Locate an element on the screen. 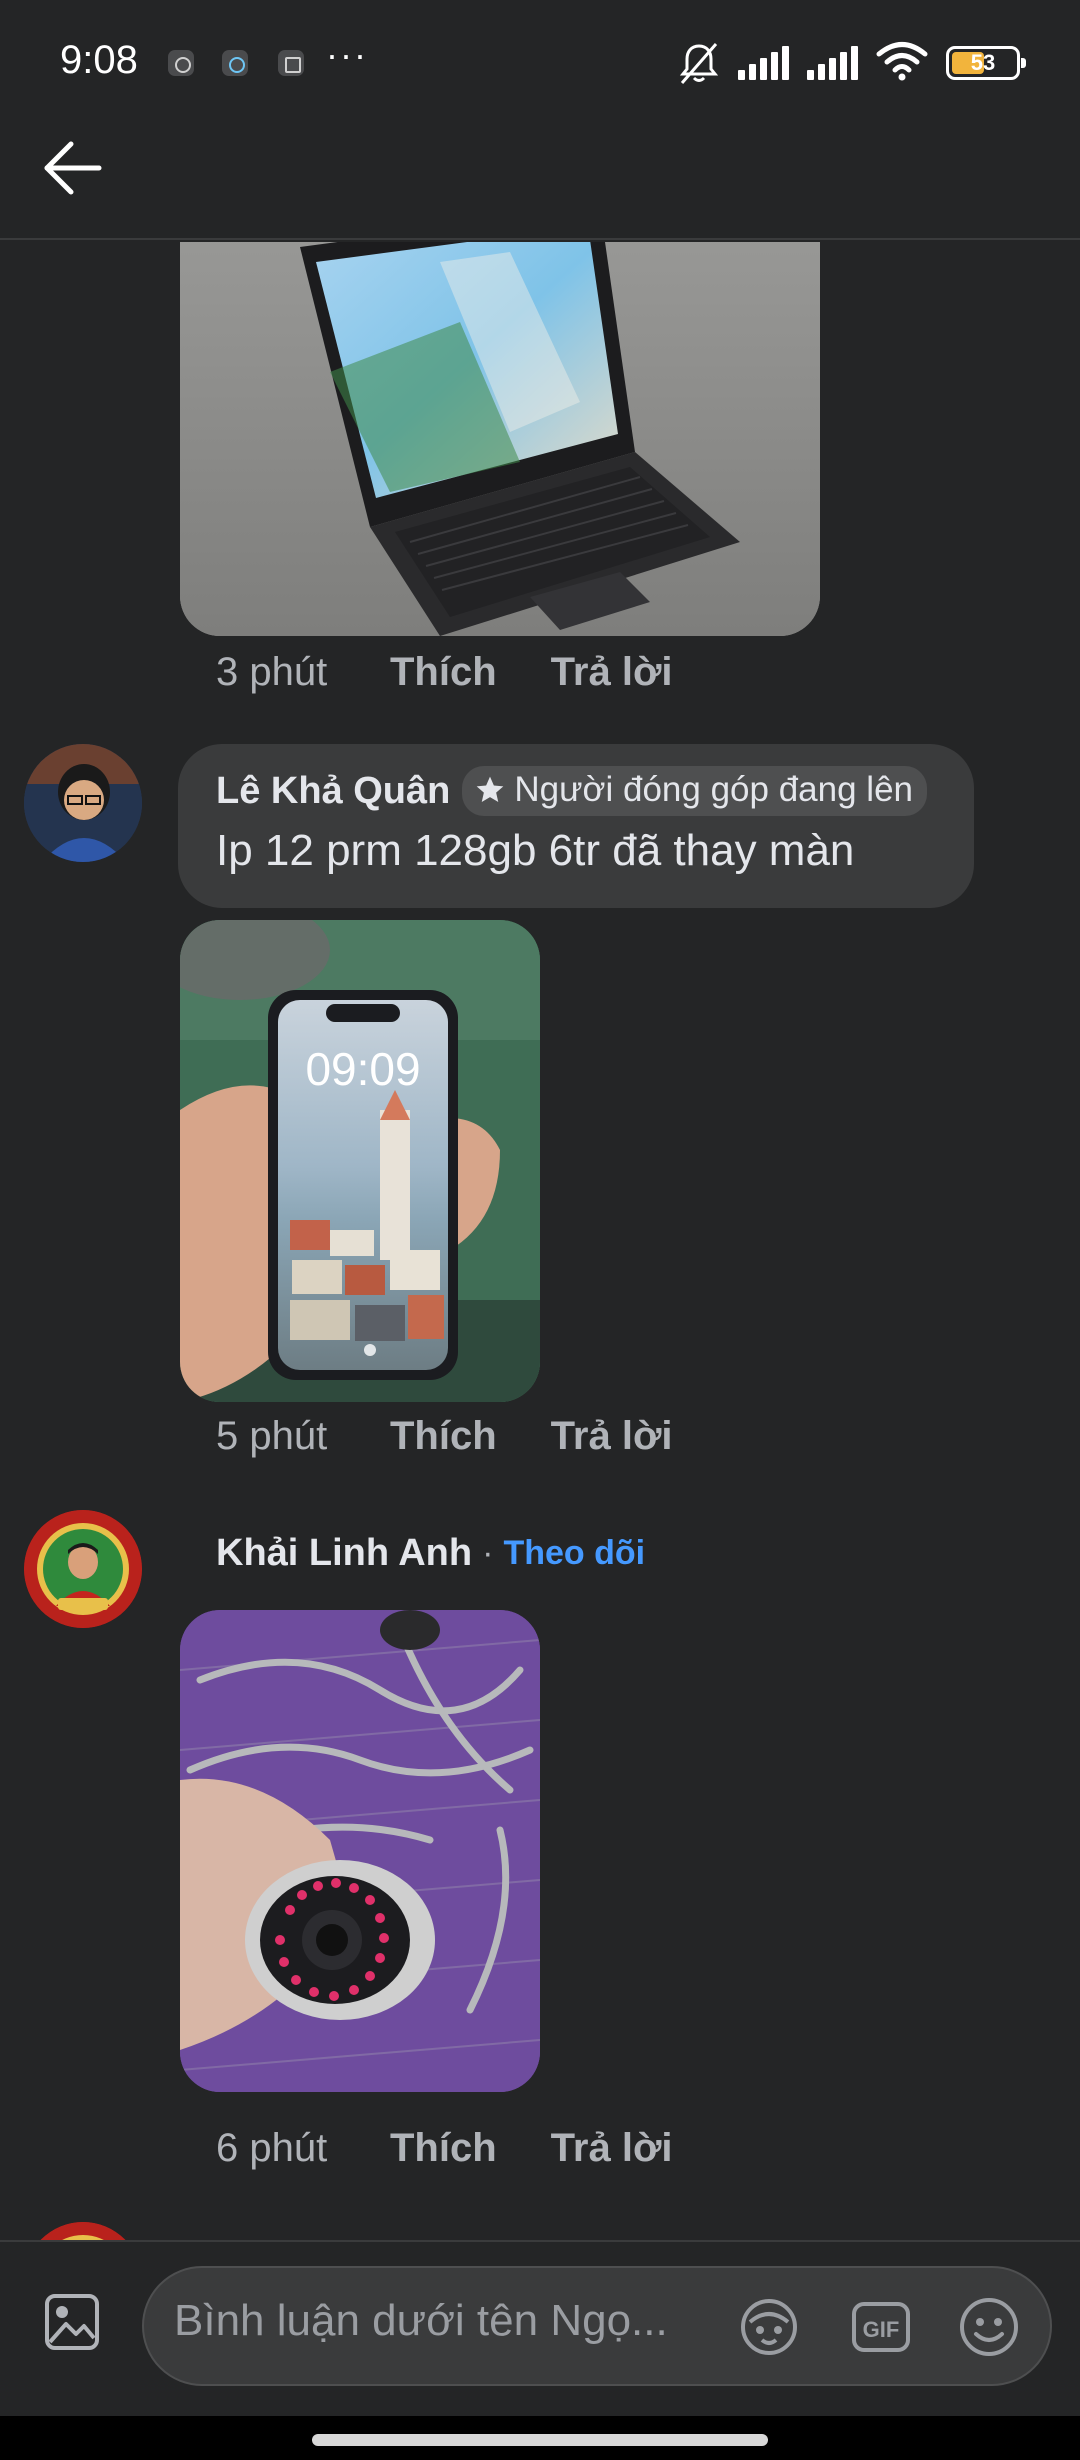  status-bar: 9:08 ··· 53 is located at coordinates (540, 60).